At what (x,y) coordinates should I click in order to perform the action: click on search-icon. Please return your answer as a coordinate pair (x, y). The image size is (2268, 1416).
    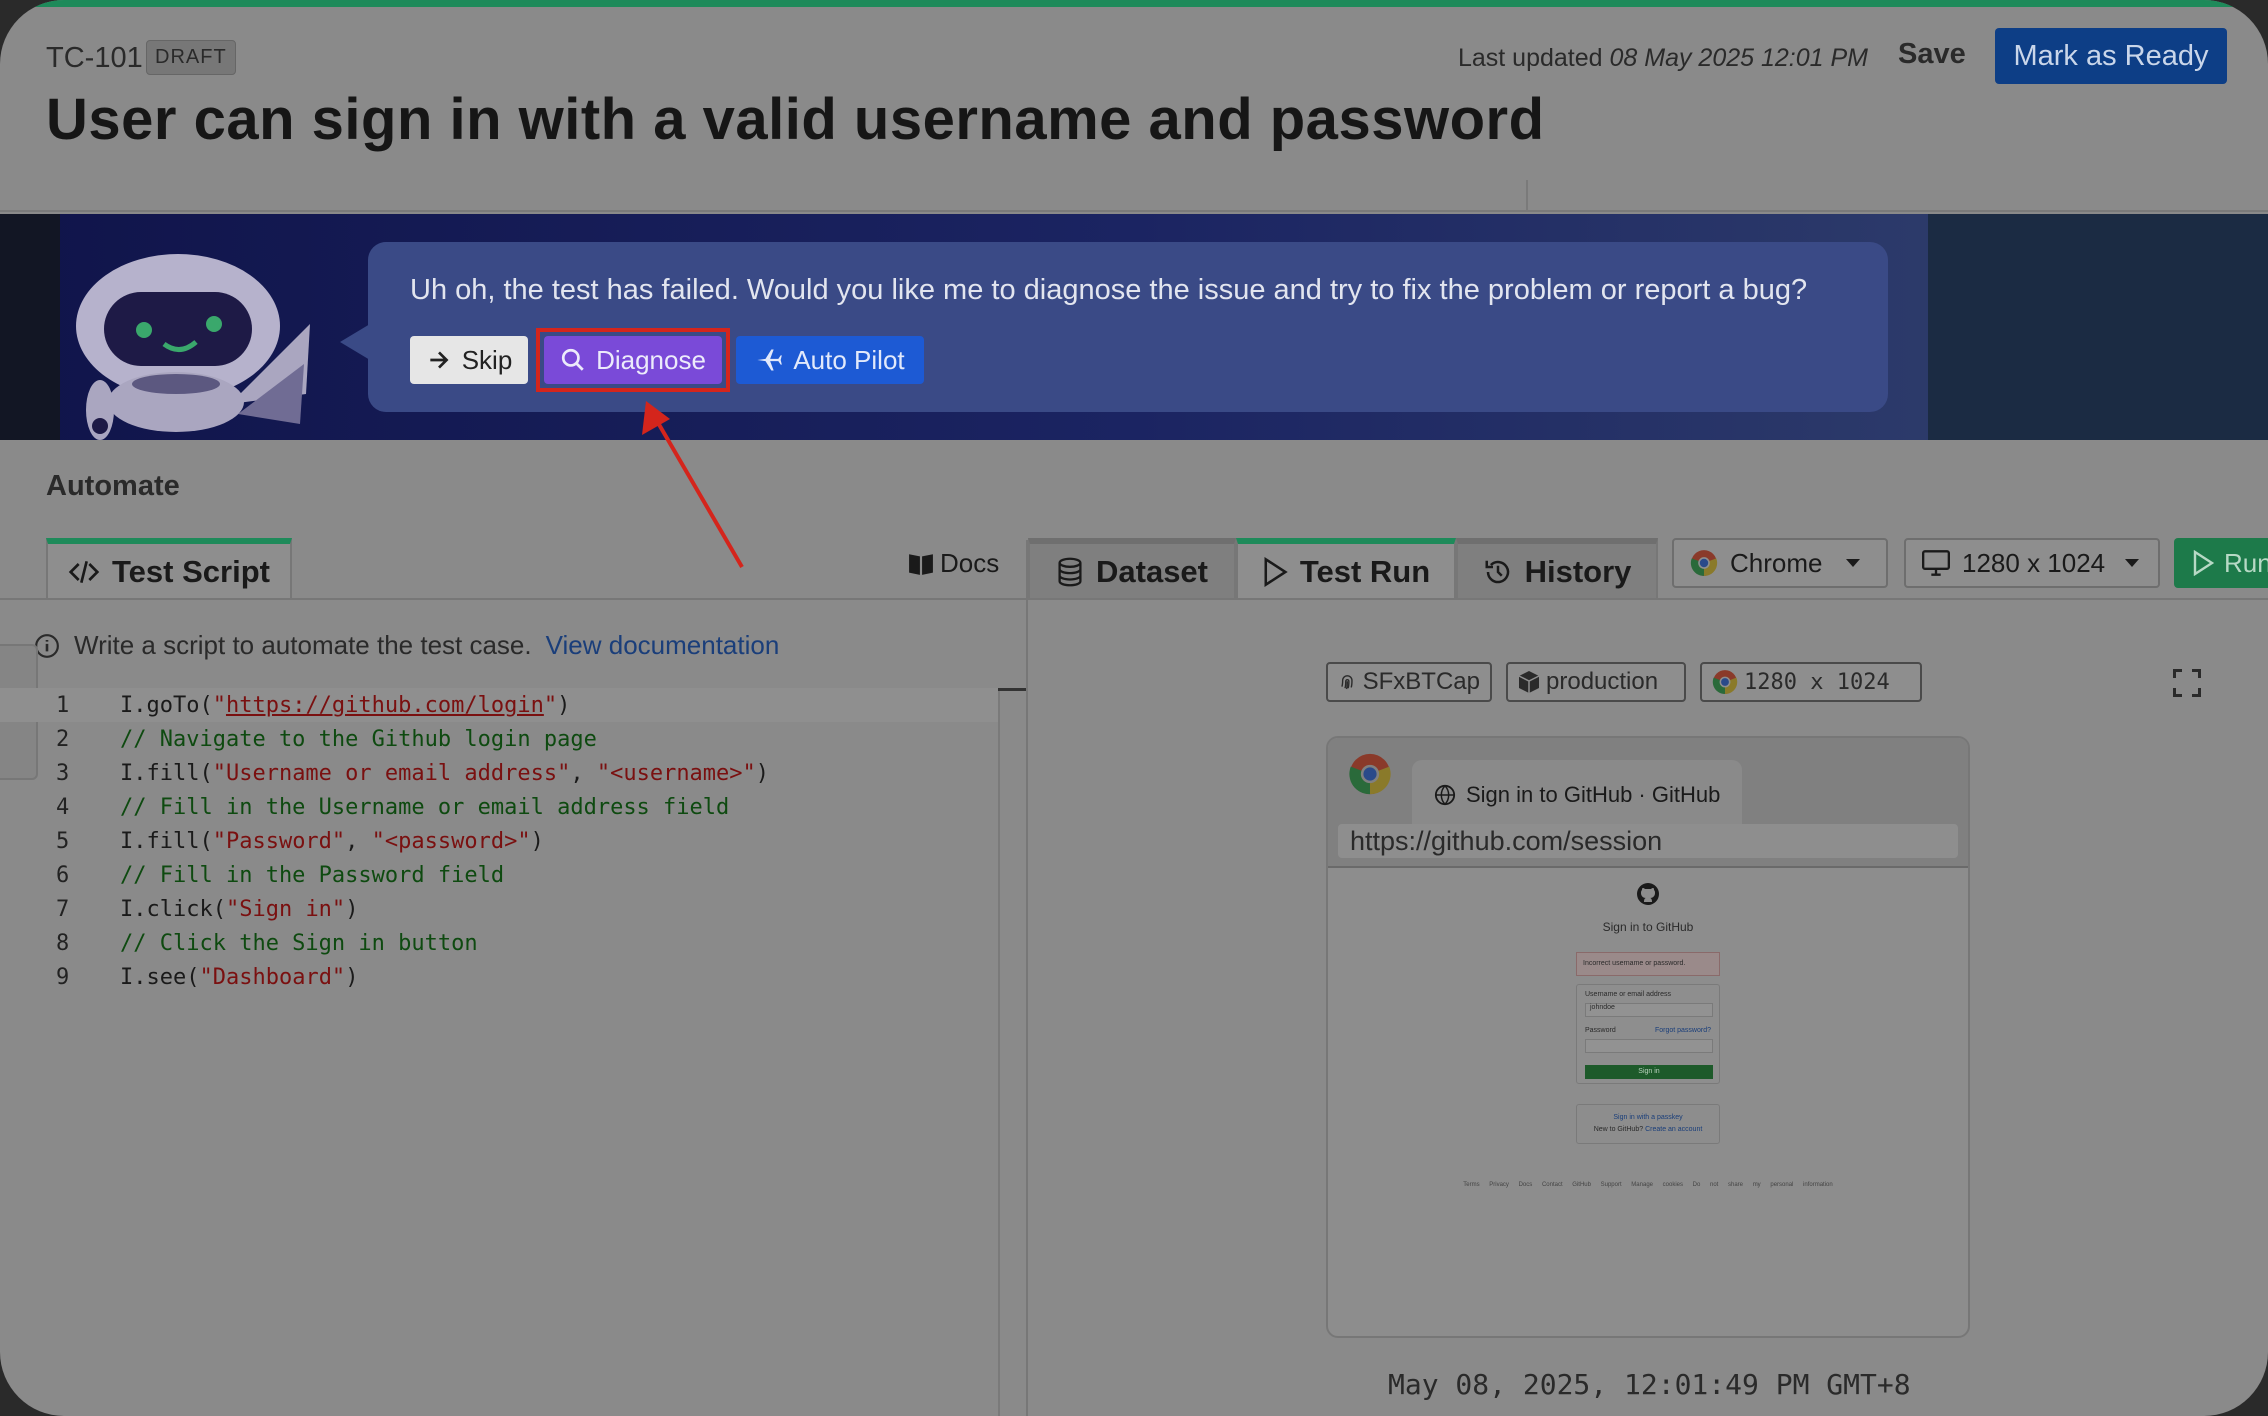
    Looking at the image, I should click on (572, 359).